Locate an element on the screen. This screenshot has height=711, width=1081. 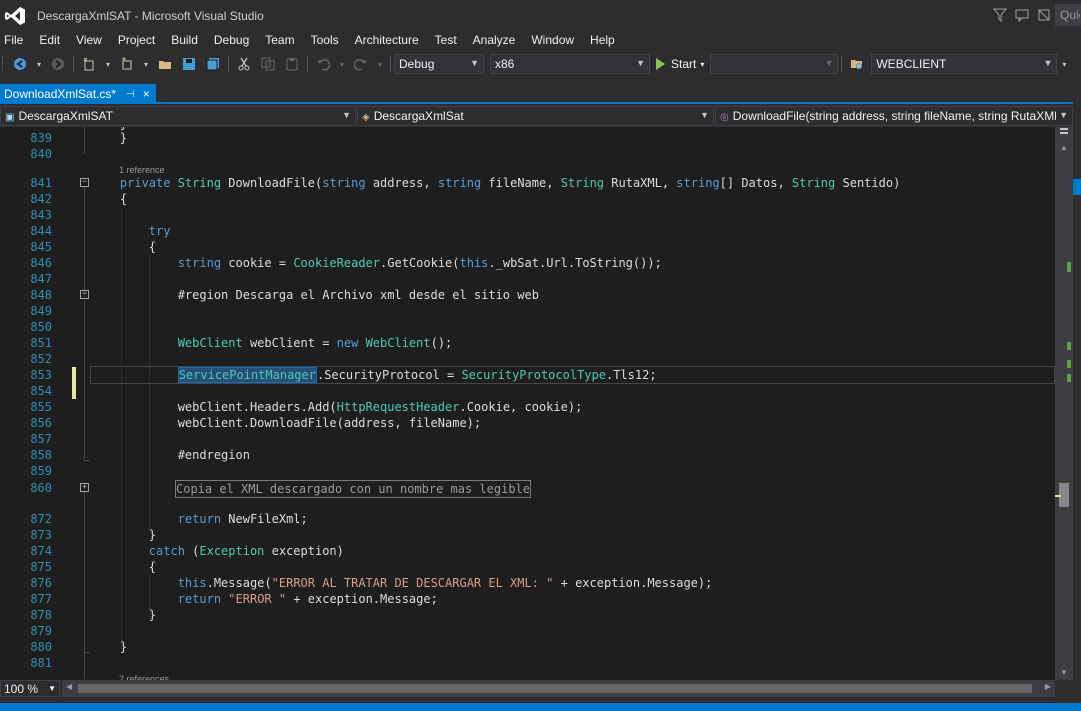
start-button: Start ▾ is located at coordinates (680, 64).